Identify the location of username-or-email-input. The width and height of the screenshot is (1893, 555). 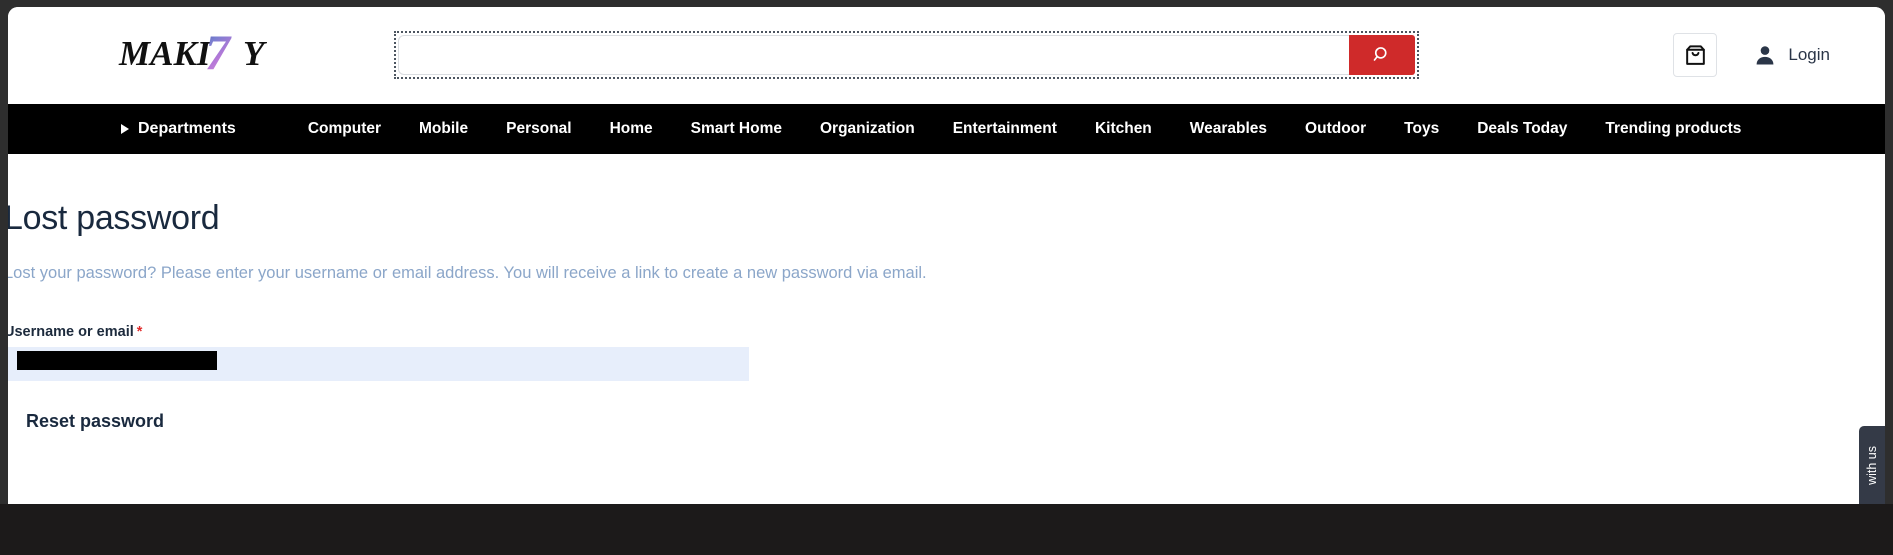
(378, 364).